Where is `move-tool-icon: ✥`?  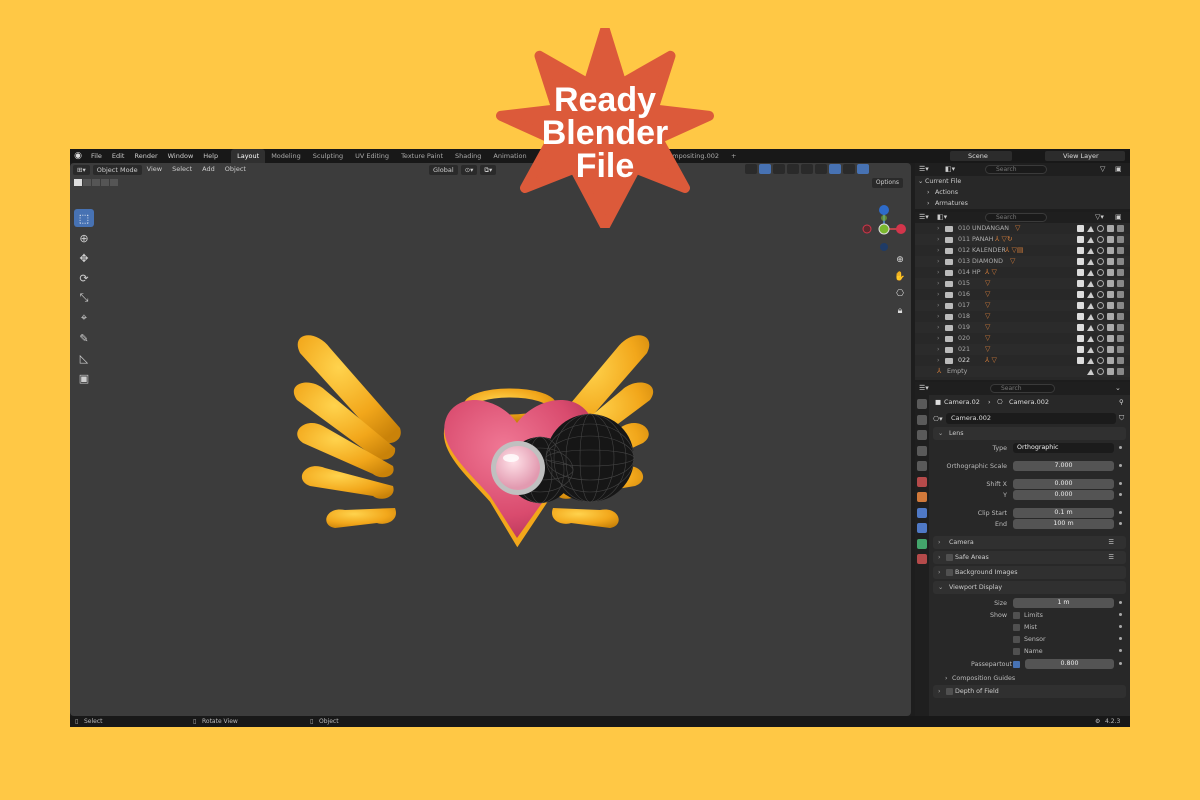
move-tool-icon: ✥ is located at coordinates (84, 258).